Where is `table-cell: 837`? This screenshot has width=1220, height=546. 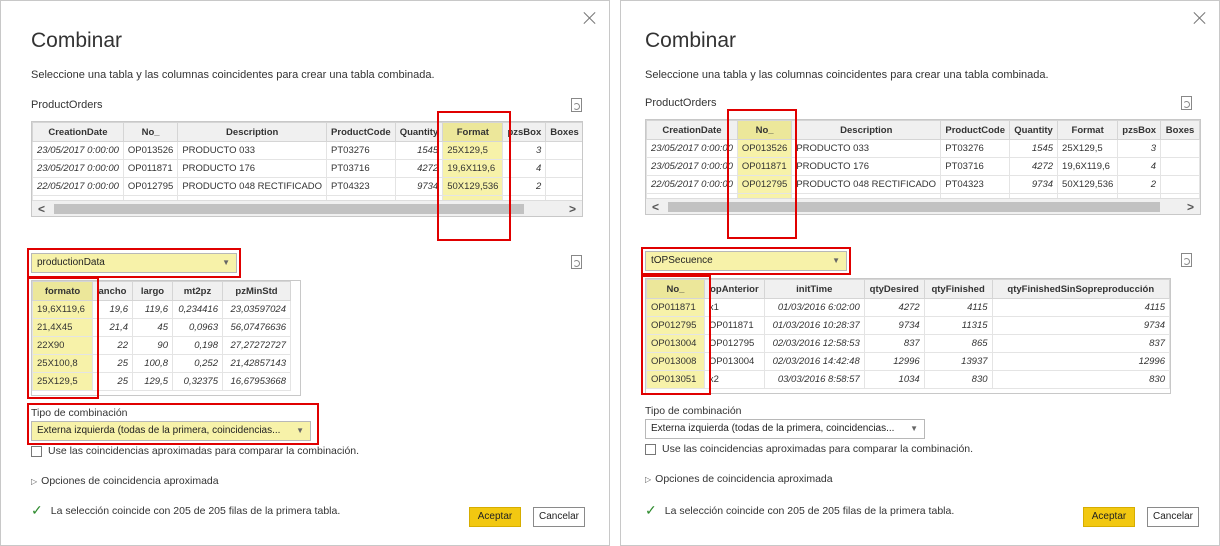
table-cell: 837 is located at coordinates (894, 343).